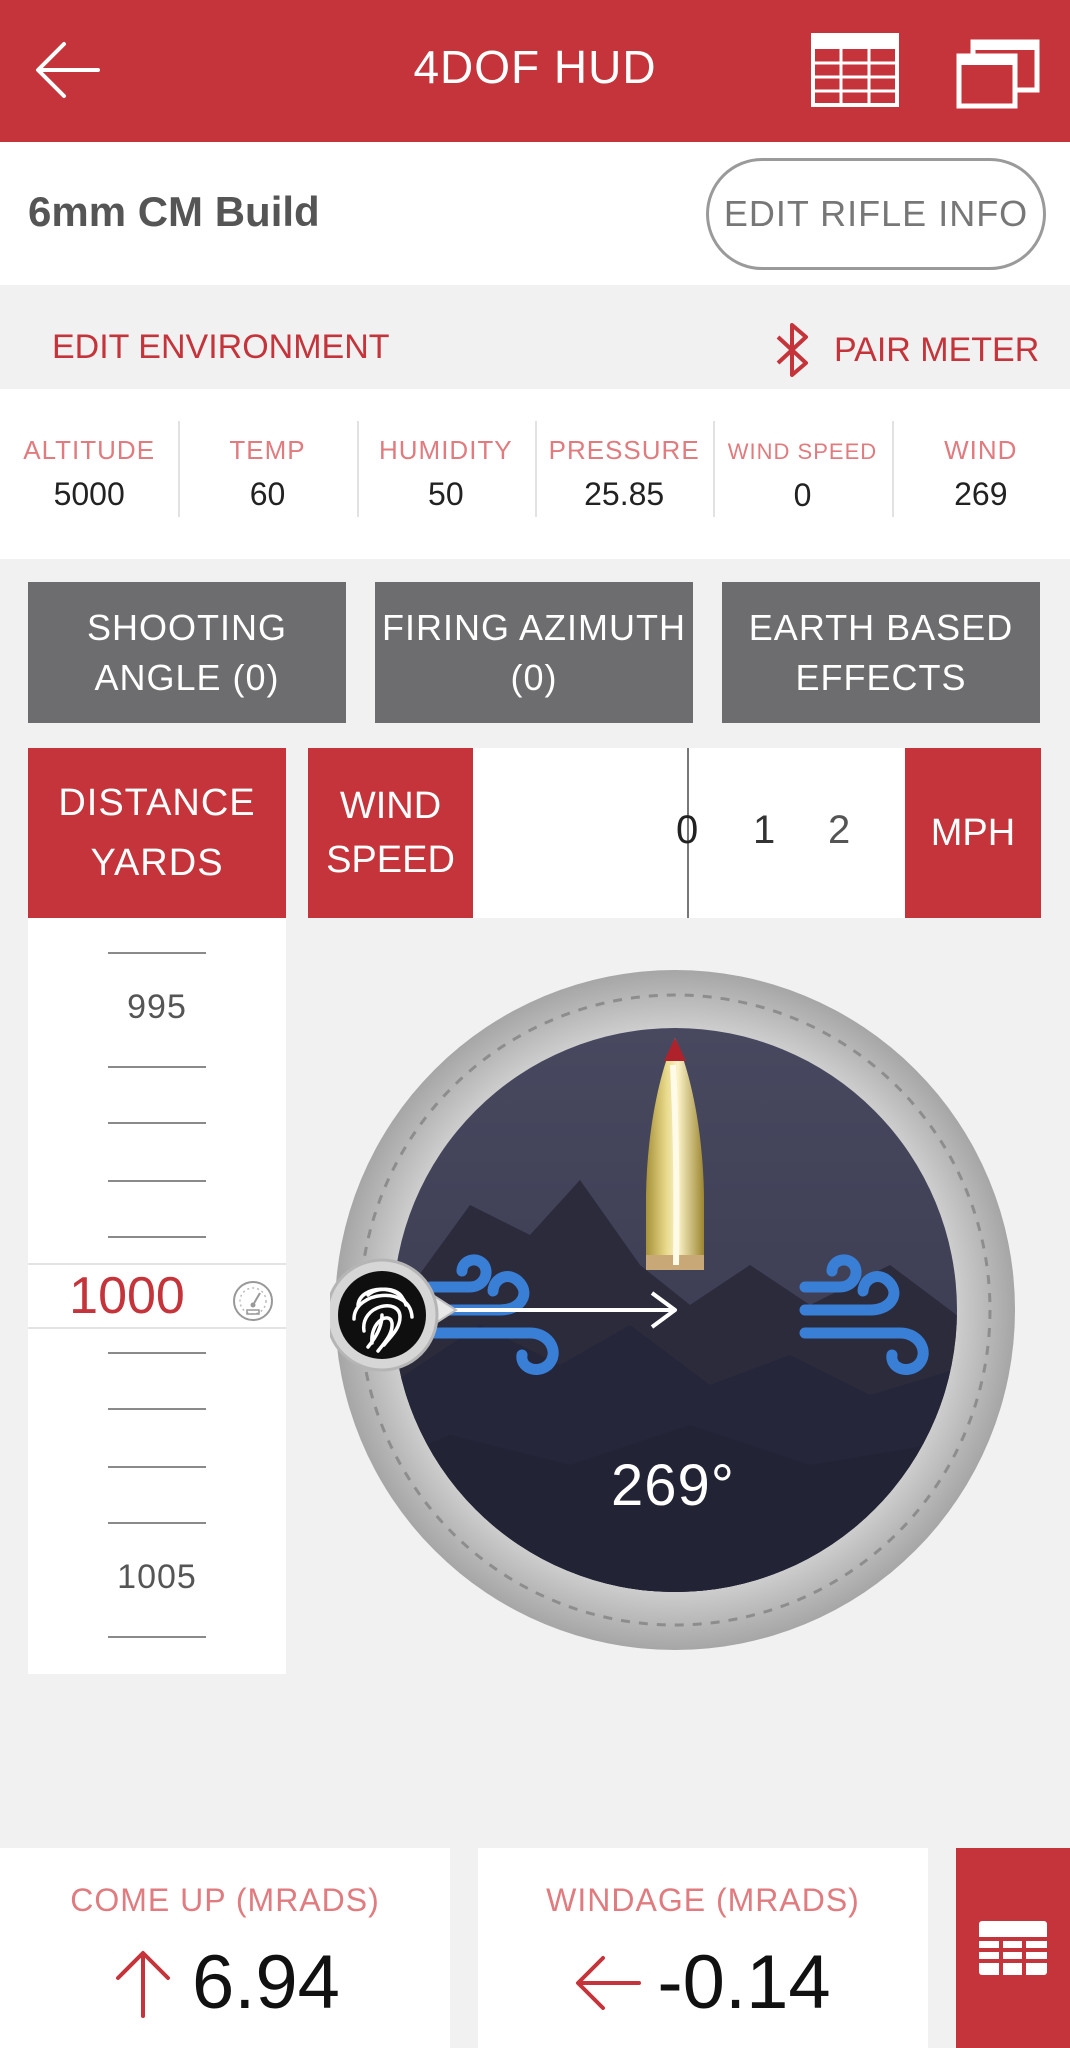 The height and width of the screenshot is (2048, 1070). Describe the element at coordinates (937, 349) in the screenshot. I see `pair-meter-label: PAIR METER` at that location.